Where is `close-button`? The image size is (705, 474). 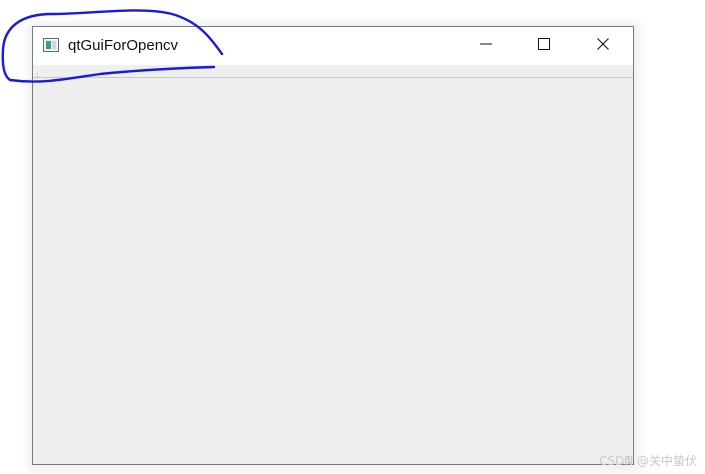
close-button is located at coordinates (603, 46).